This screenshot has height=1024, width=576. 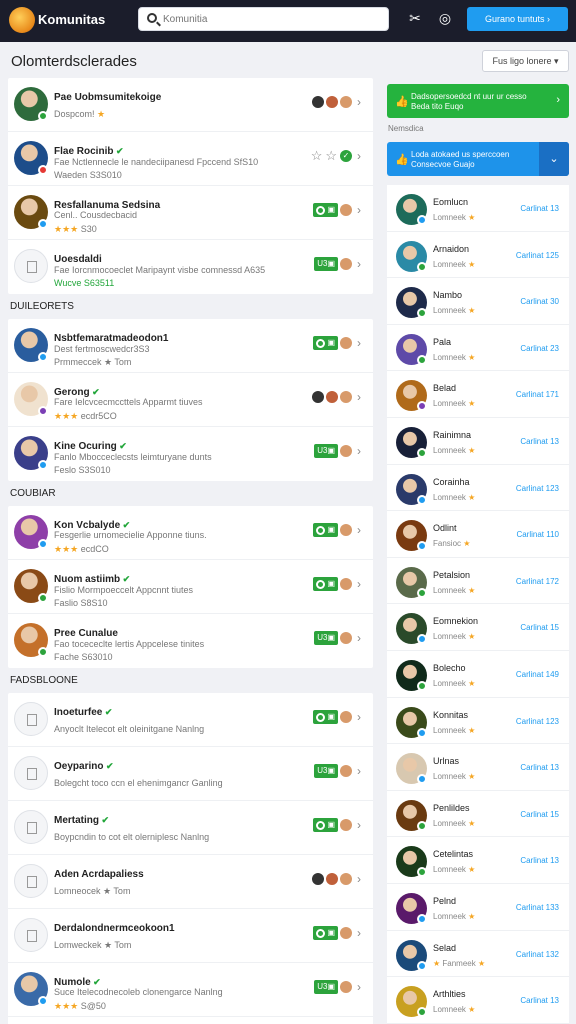 I want to click on person-row: Penlildes Lomneek ★ Carlinat 15, so click(x=478, y=814).